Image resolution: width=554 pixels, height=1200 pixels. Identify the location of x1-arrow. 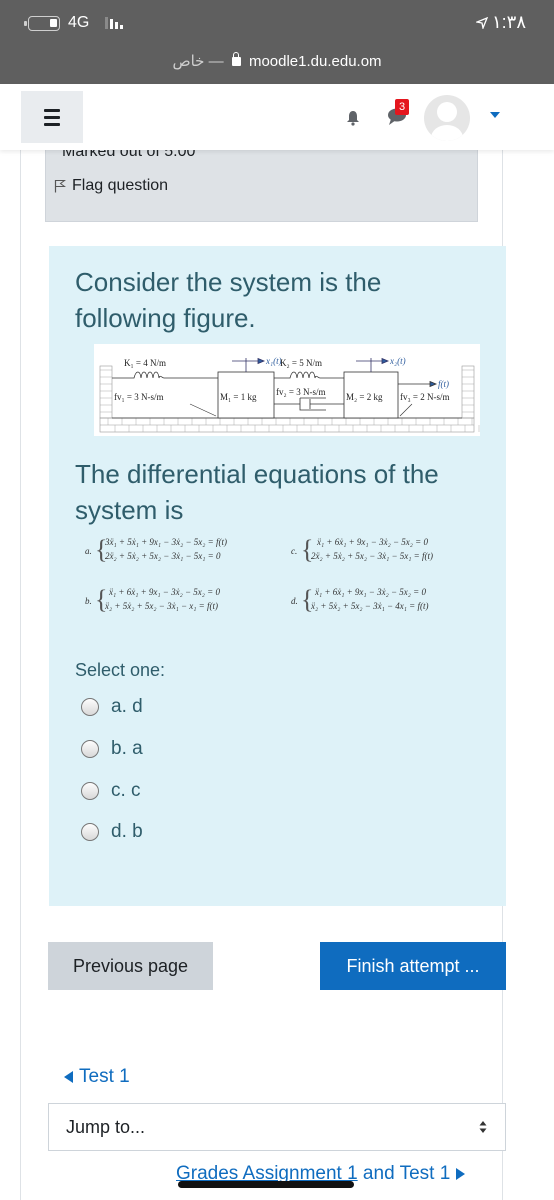
(249, 364).